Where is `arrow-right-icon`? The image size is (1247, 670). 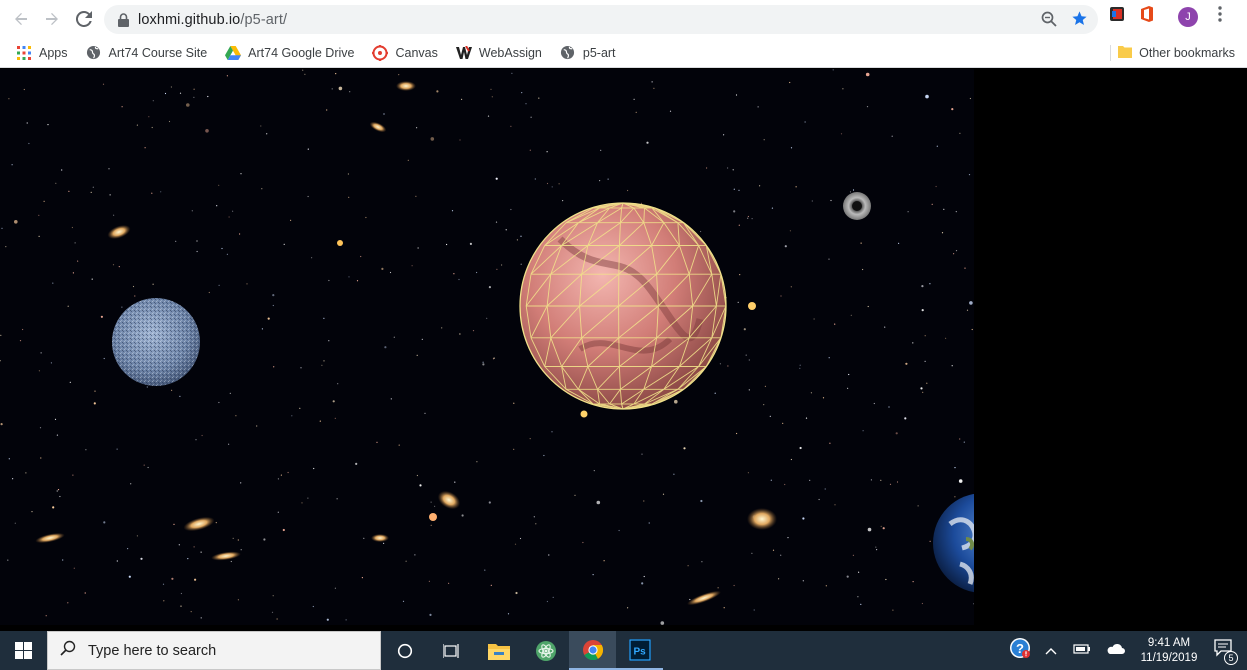 arrow-right-icon is located at coordinates (52, 19).